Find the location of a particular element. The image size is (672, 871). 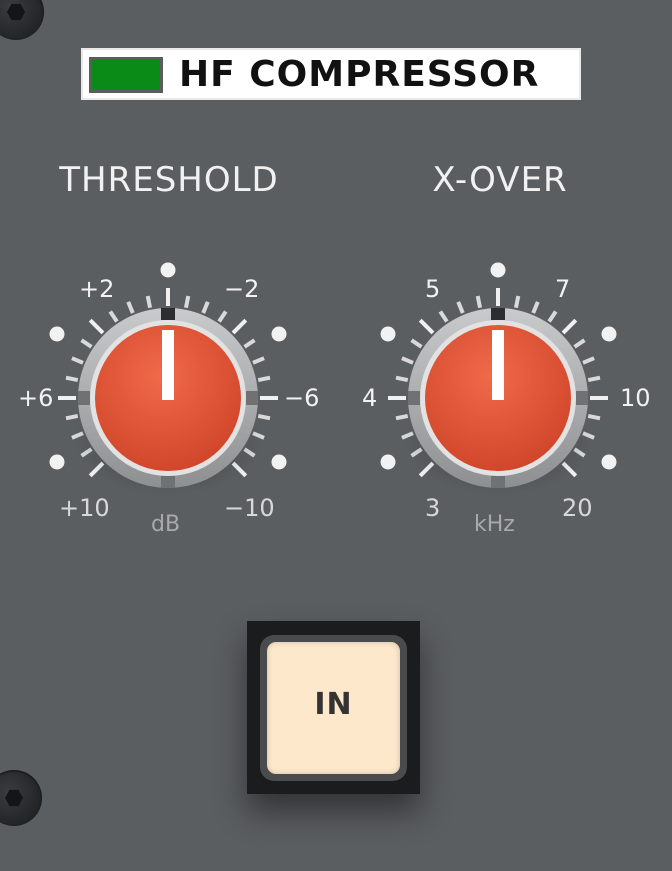

in-button: IN is located at coordinates (333, 708).